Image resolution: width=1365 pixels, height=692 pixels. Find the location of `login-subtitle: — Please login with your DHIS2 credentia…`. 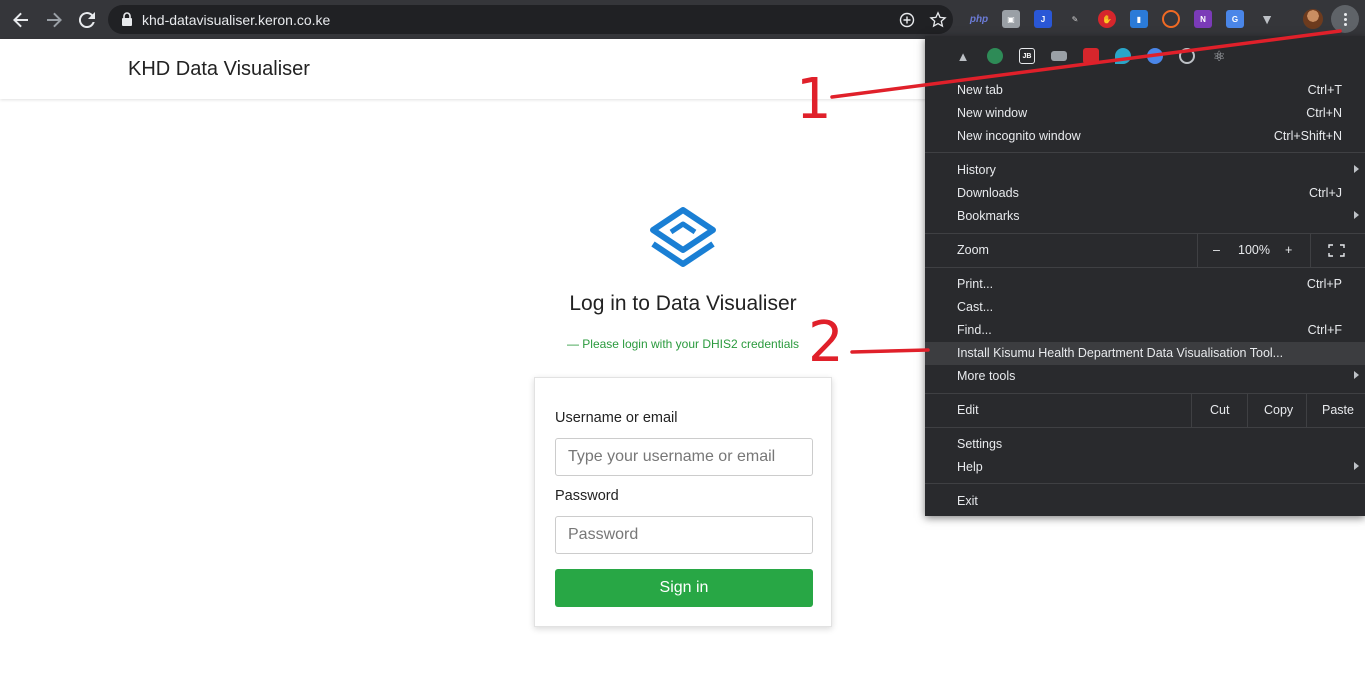

login-subtitle: — Please login with your DHIS2 credentia… is located at coordinates (683, 344).